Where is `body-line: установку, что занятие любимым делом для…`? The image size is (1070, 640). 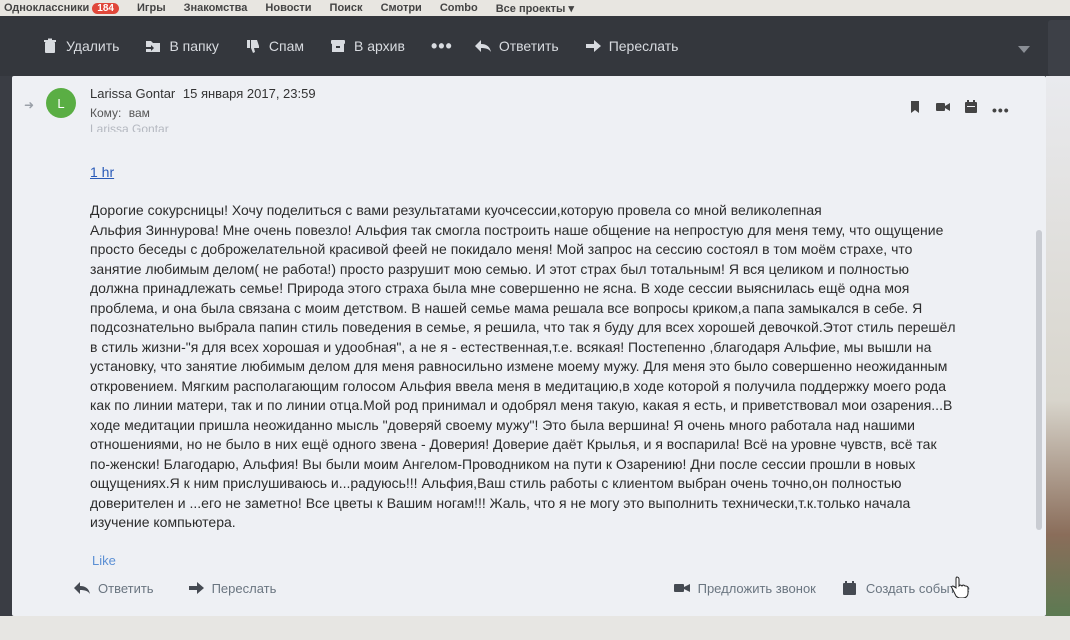
body-line: установку, что занятие любимым делом для… is located at coordinates (519, 366).